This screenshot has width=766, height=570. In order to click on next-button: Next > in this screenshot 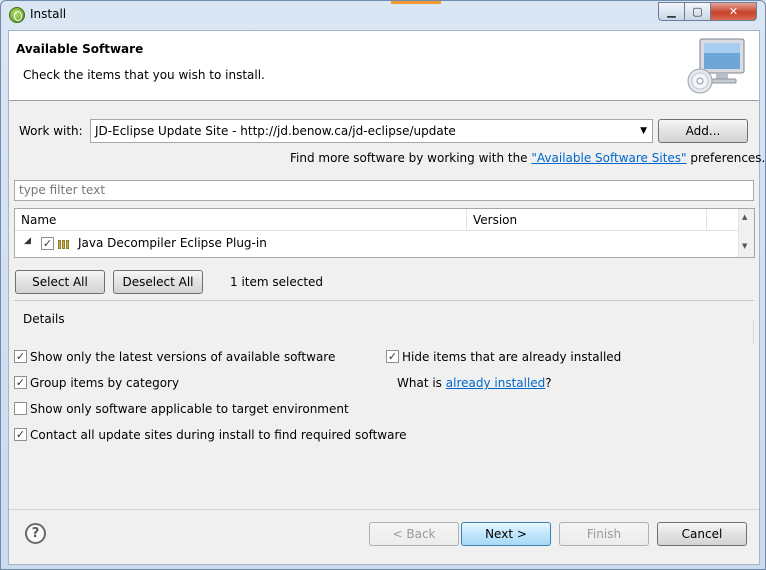, I will do `click(506, 534)`.